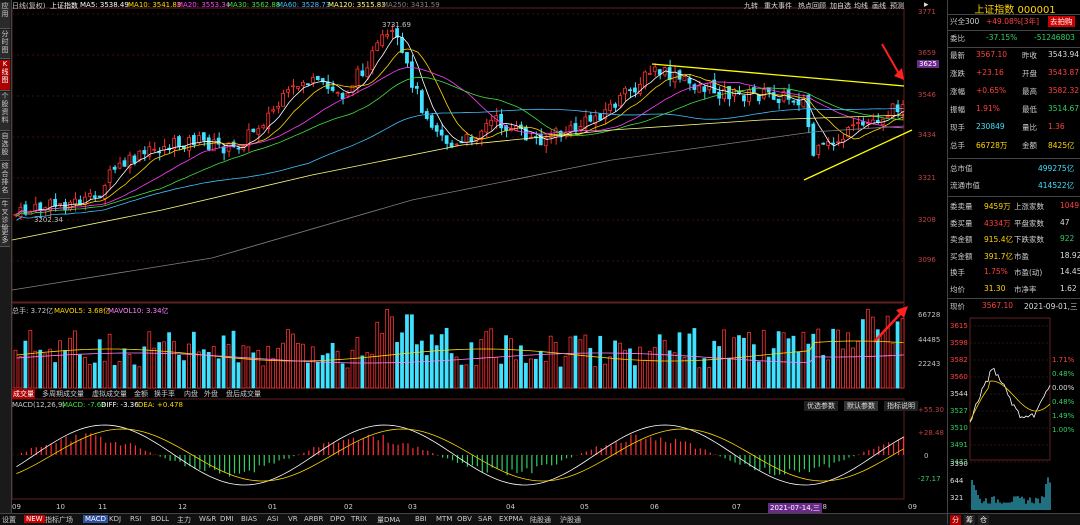 This screenshot has height=525, width=1080. Describe the element at coordinates (337, 519) in the screenshot. I see `indicator-tab: DPO` at that location.